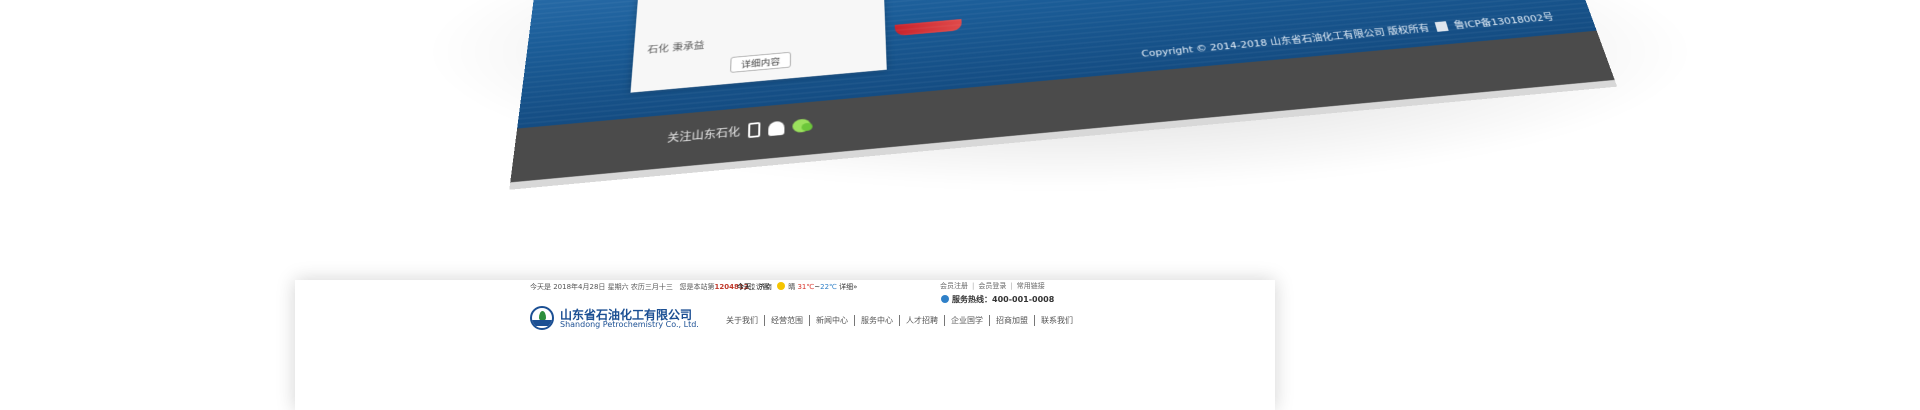 The width and height of the screenshot is (1920, 410). What do you see at coordinates (921, 320) in the screenshot?
I see `nav-careers: 人才招聘` at bounding box center [921, 320].